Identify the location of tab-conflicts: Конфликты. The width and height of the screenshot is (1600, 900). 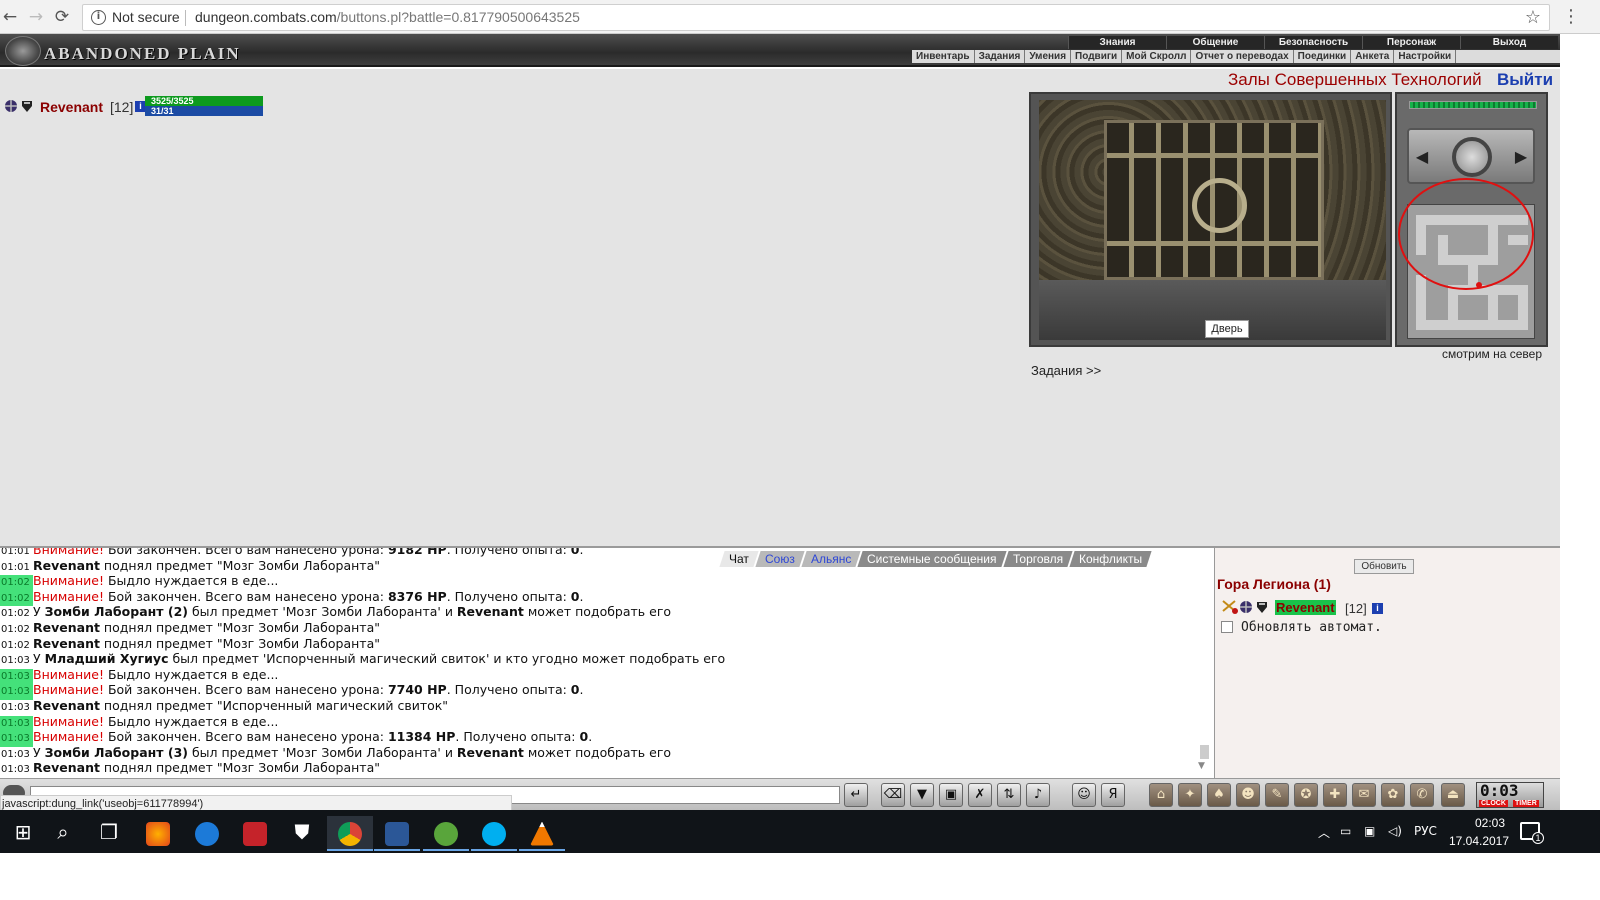
(1110, 559).